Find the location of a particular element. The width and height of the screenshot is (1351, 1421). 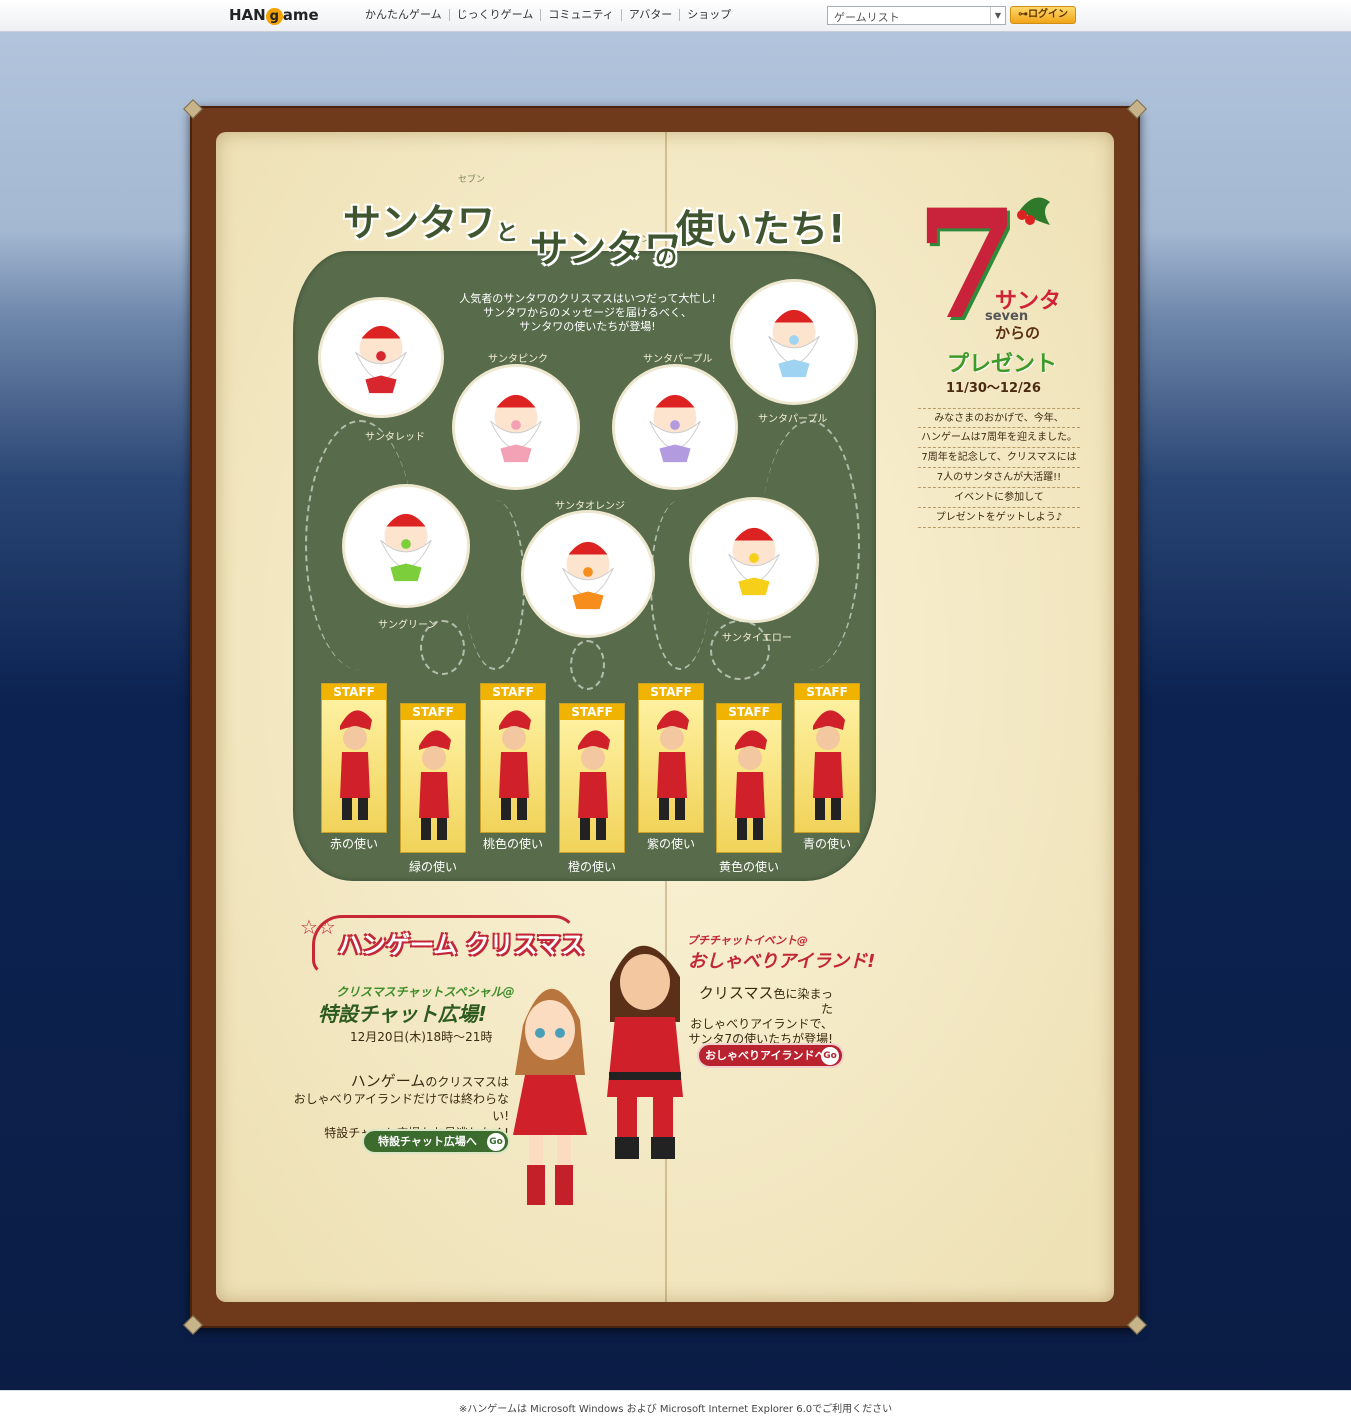

message-line: プレゼントをゲットしよう♪ is located at coordinates (999, 518).